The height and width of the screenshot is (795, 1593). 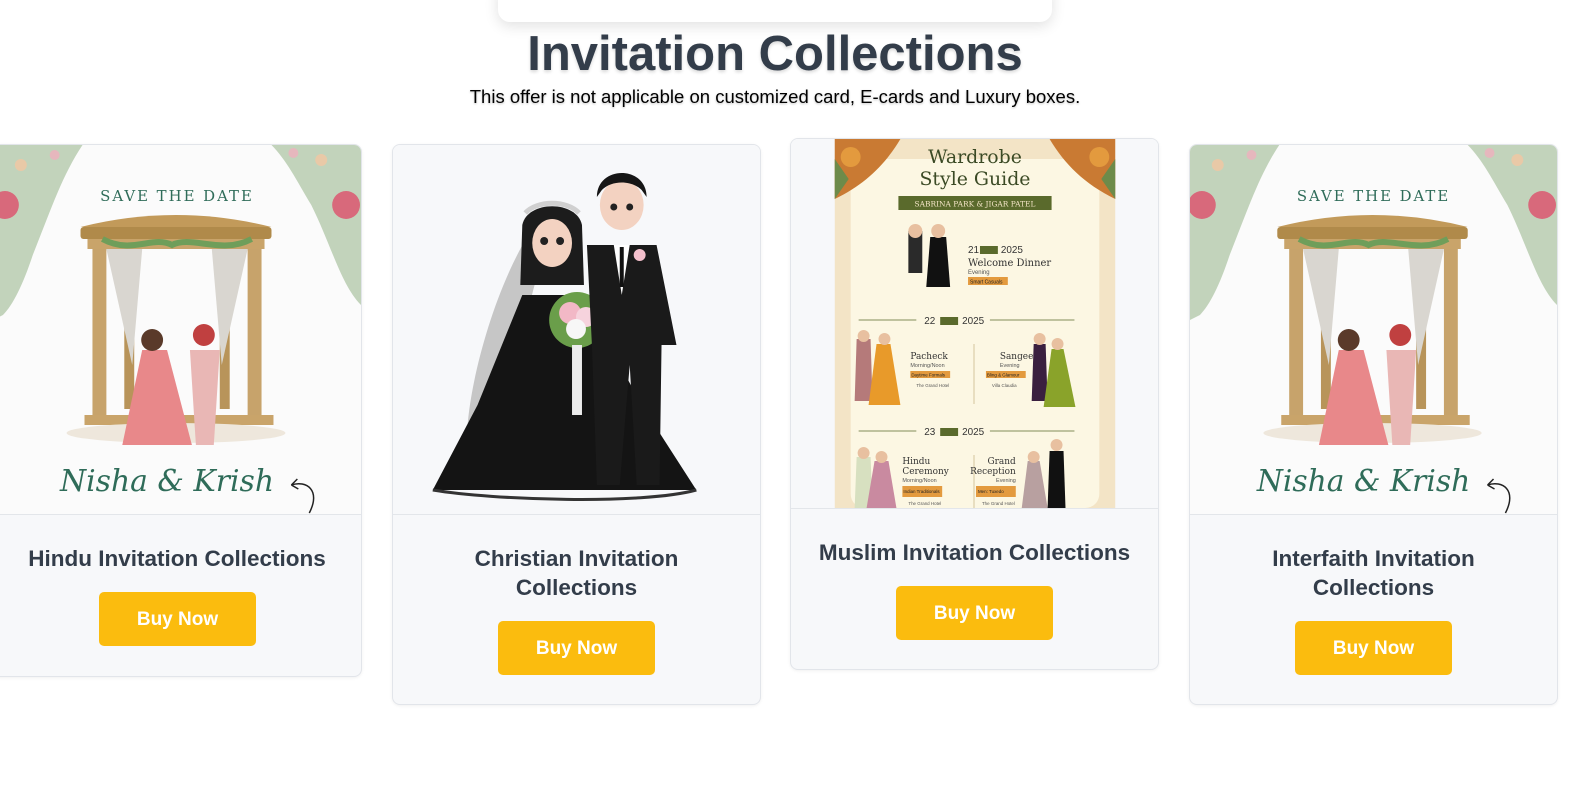 I want to click on day3-date: 23, so click(x=930, y=432).